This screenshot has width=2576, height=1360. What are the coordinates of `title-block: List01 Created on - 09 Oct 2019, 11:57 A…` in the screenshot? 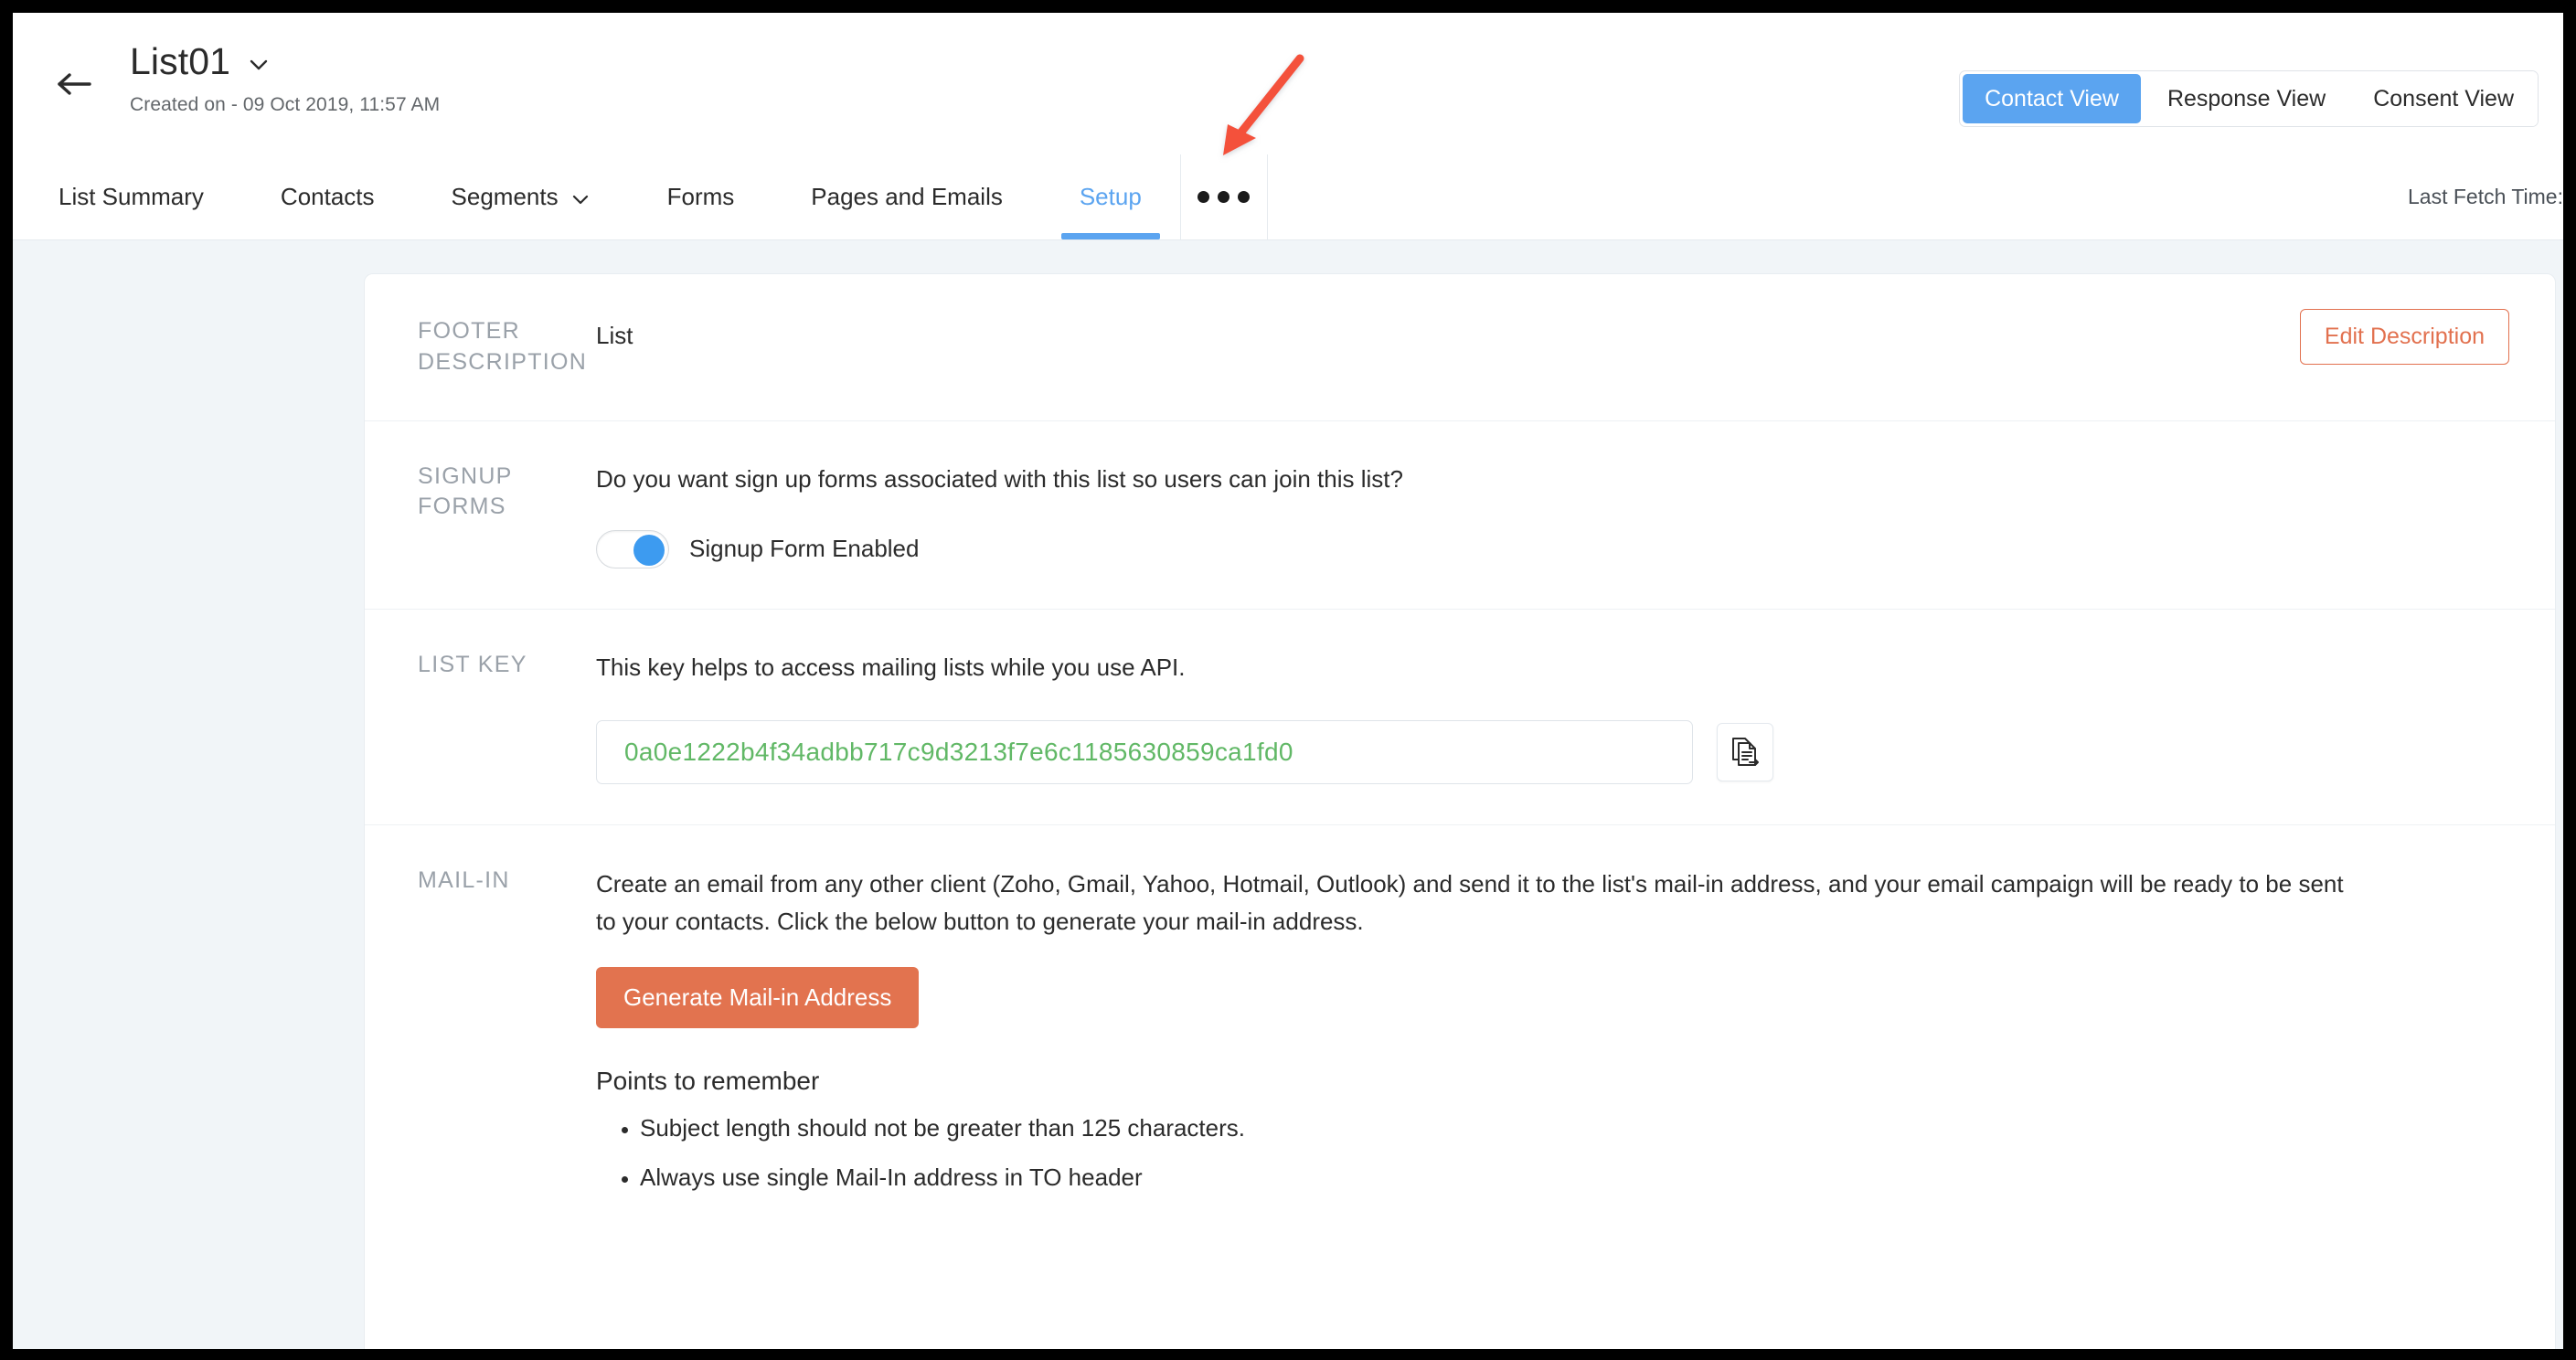 It's located at (285, 78).